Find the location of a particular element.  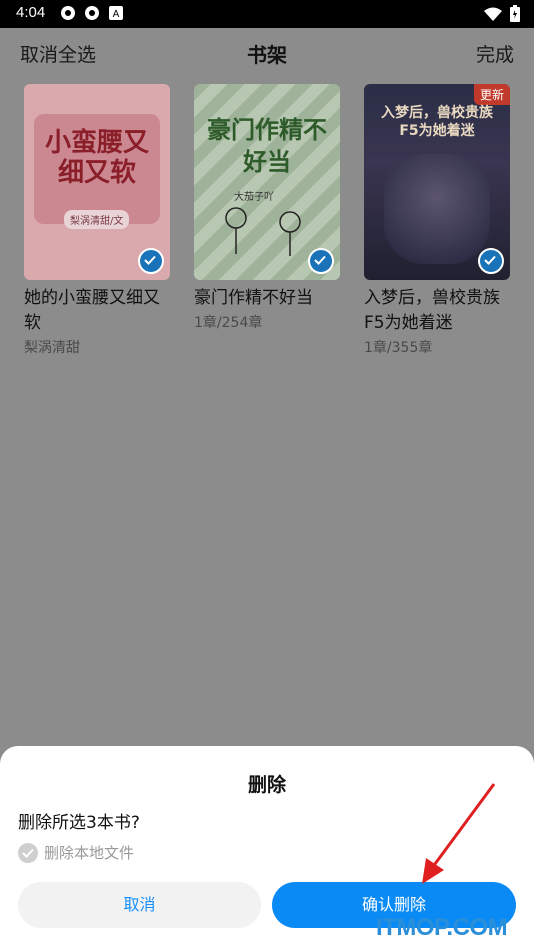

book-cover: 更新 入梦后，兽校贵族F5为她着迷 is located at coordinates (437, 182).